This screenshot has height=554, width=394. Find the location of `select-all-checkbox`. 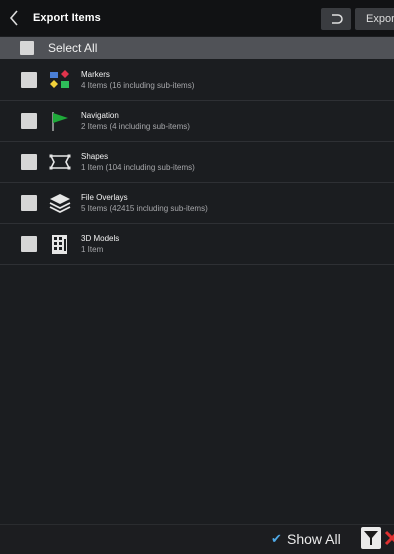

select-all-checkbox is located at coordinates (27, 48).